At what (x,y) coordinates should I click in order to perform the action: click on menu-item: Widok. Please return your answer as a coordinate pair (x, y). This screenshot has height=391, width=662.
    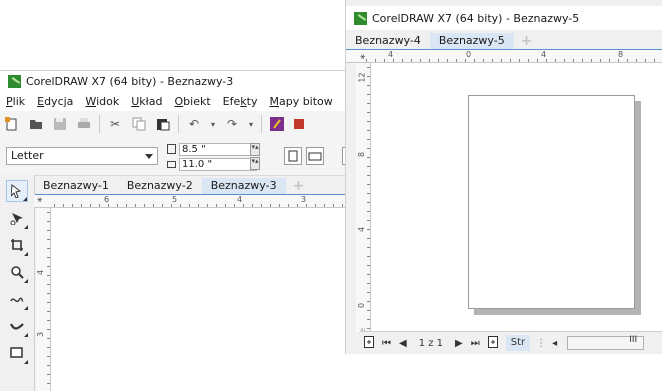
    Looking at the image, I should click on (102, 101).